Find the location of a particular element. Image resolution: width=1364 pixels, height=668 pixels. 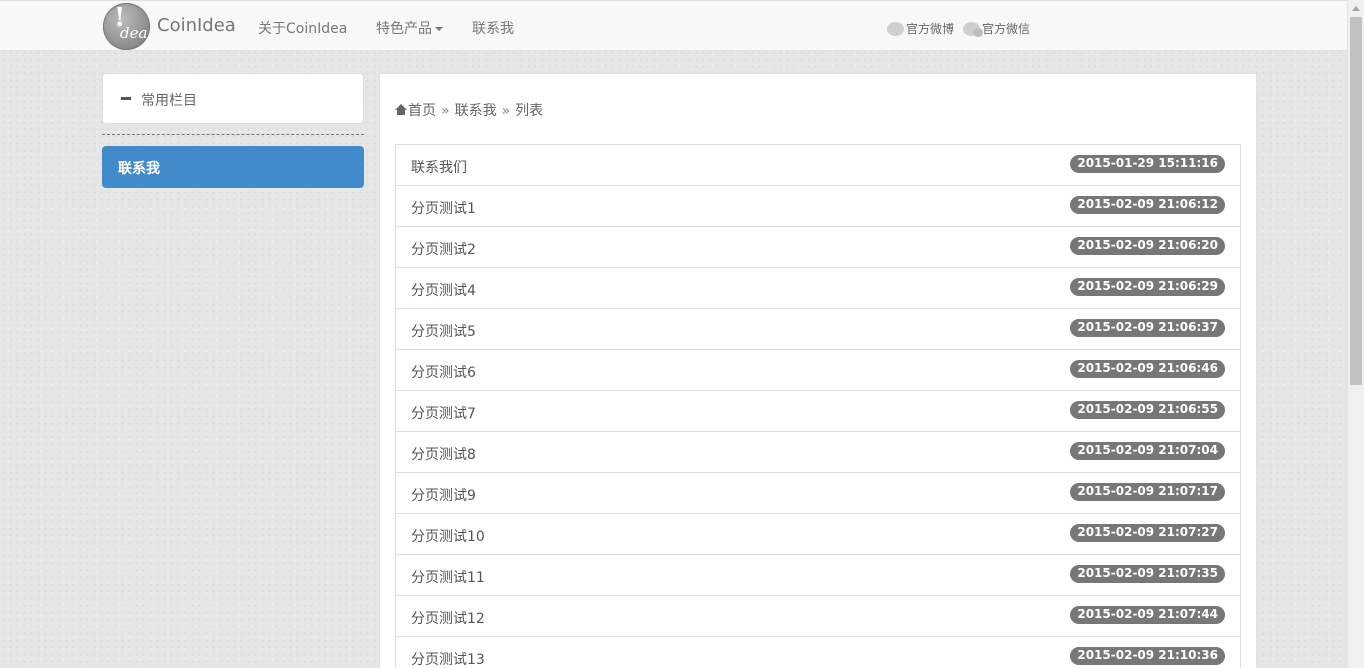

breadcrumb-section: 联系我 is located at coordinates (476, 111).